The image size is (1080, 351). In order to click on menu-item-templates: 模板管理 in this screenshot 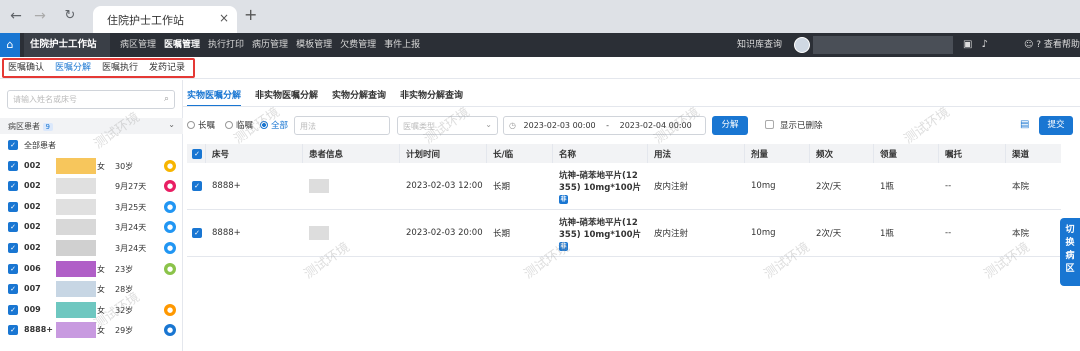, I will do `click(314, 45)`.